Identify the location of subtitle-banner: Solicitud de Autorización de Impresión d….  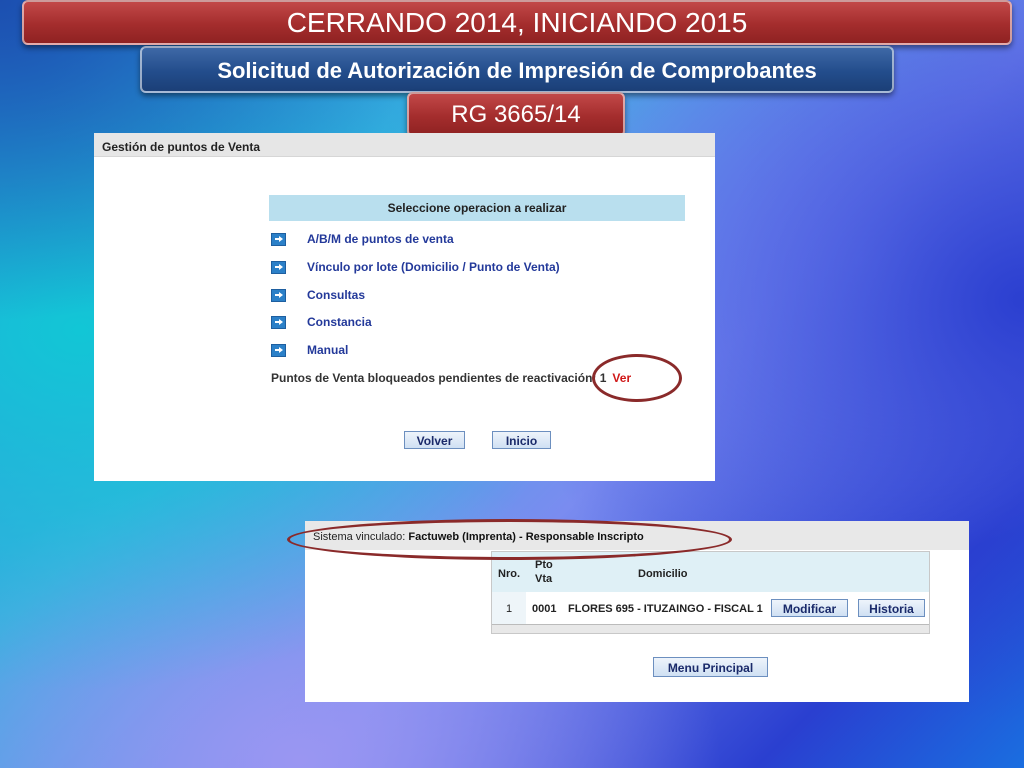
(517, 69).